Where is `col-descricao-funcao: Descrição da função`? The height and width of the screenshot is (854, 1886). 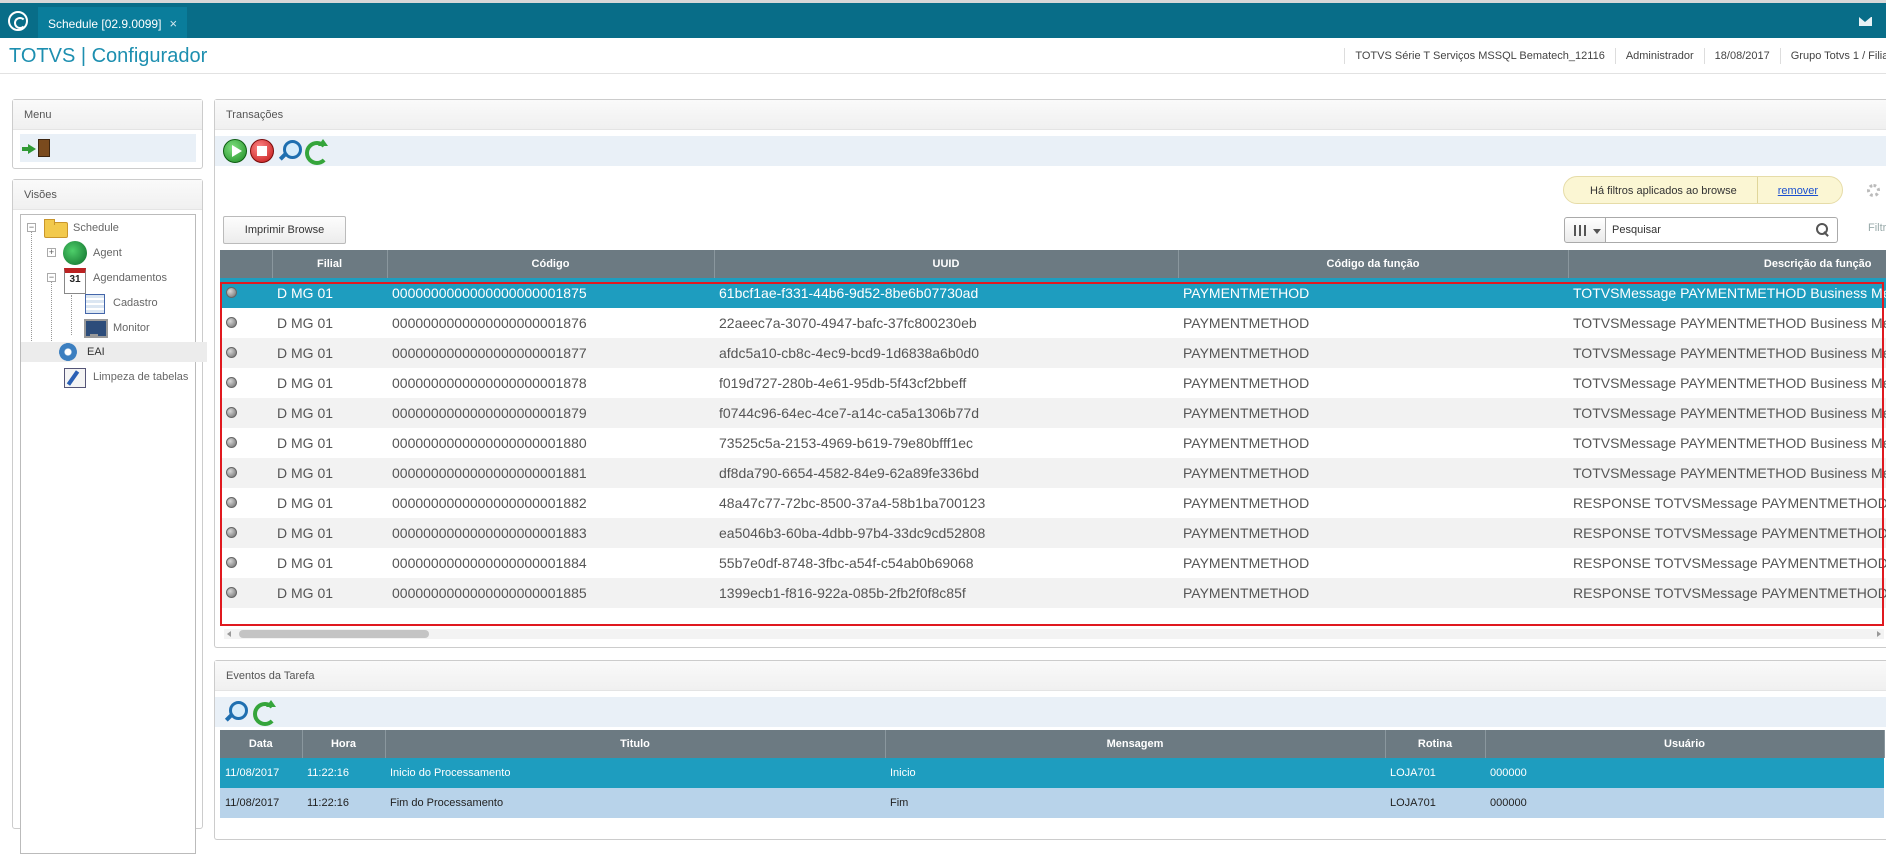 col-descricao-funcao: Descrição da função is located at coordinates (1727, 264).